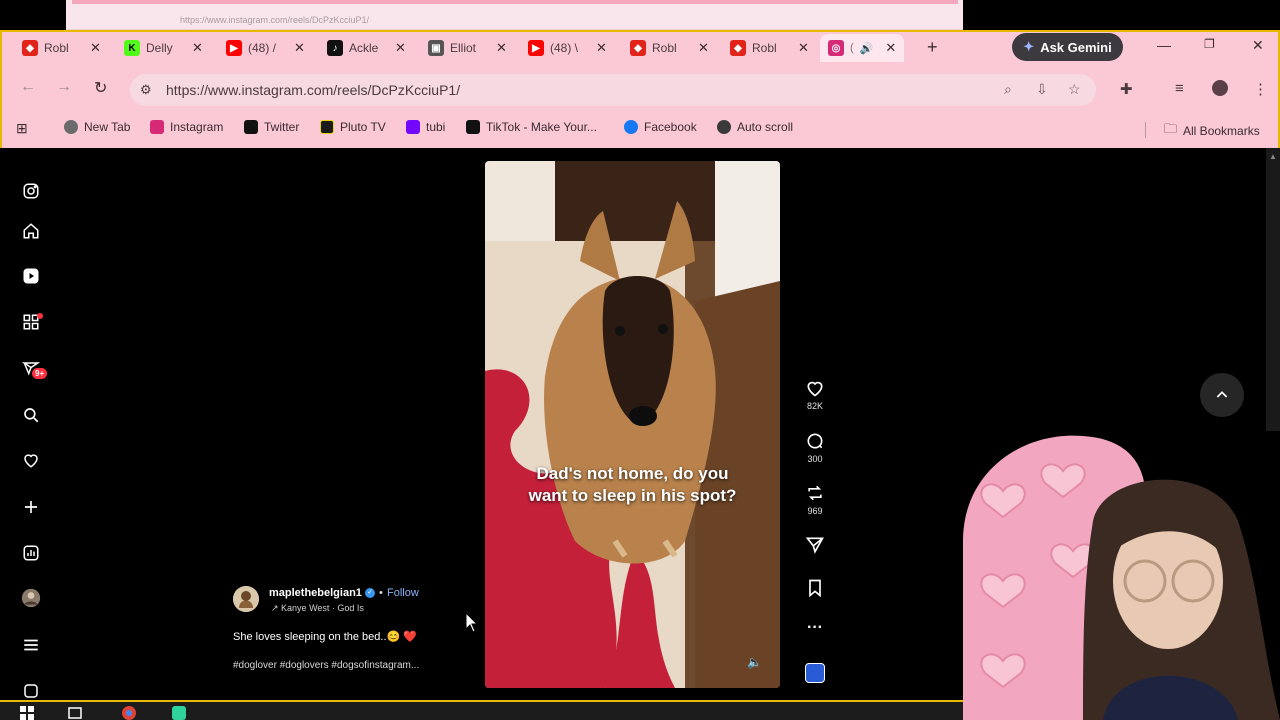 This screenshot has height=720, width=1280. What do you see at coordinates (64, 87) in the screenshot?
I see `forward-icon: →` at bounding box center [64, 87].